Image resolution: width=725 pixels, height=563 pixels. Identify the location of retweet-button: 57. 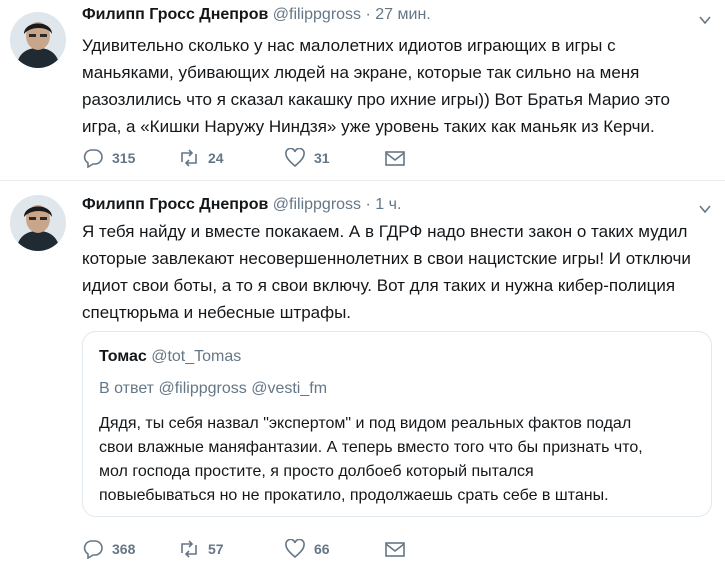
(201, 549).